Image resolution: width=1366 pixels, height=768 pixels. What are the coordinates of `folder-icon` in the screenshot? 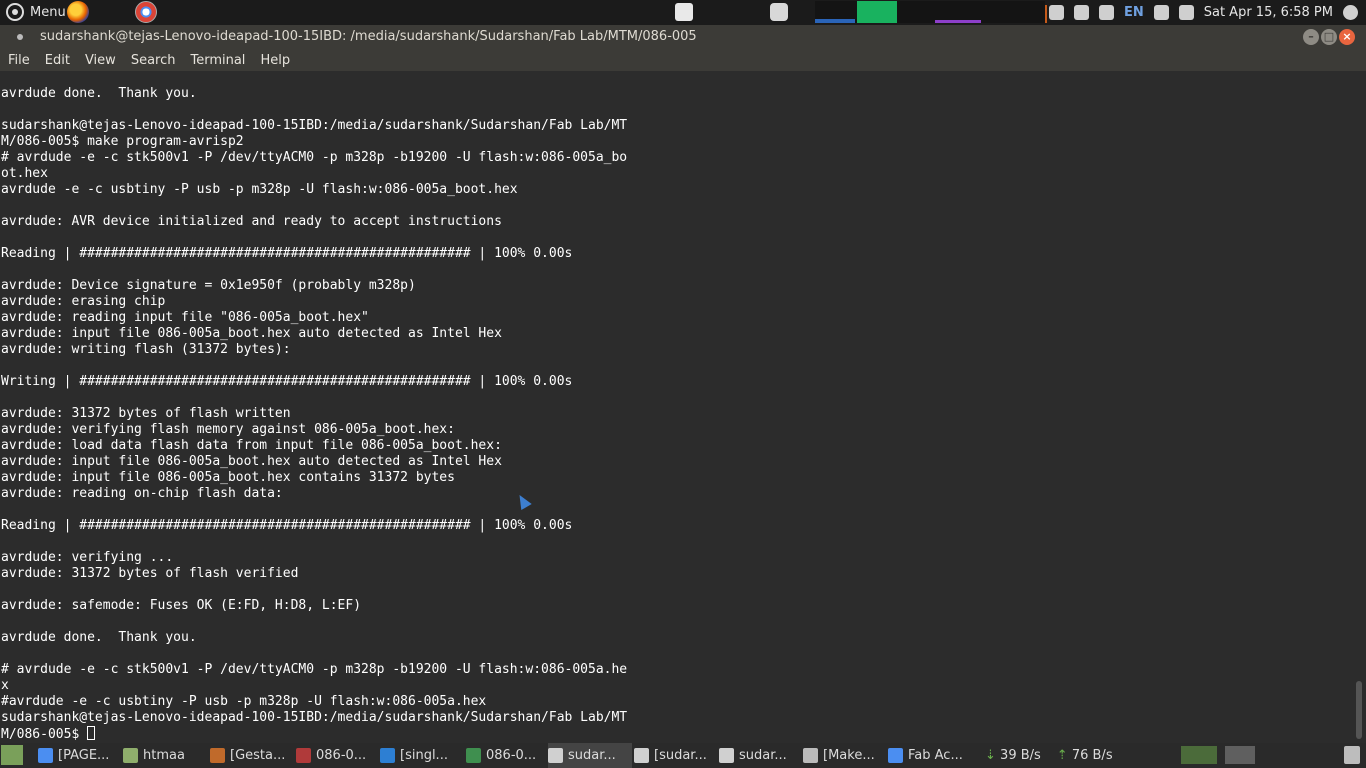 It's located at (130, 755).